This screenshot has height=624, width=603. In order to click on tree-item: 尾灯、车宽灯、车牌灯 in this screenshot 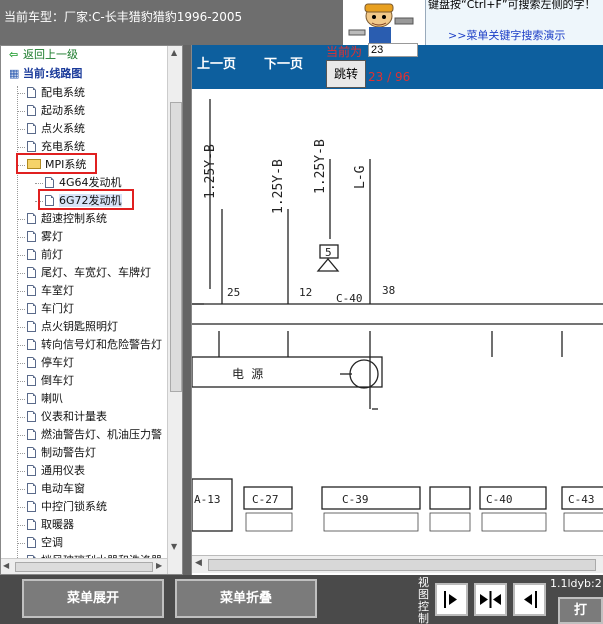, I will do `click(89, 272)`.